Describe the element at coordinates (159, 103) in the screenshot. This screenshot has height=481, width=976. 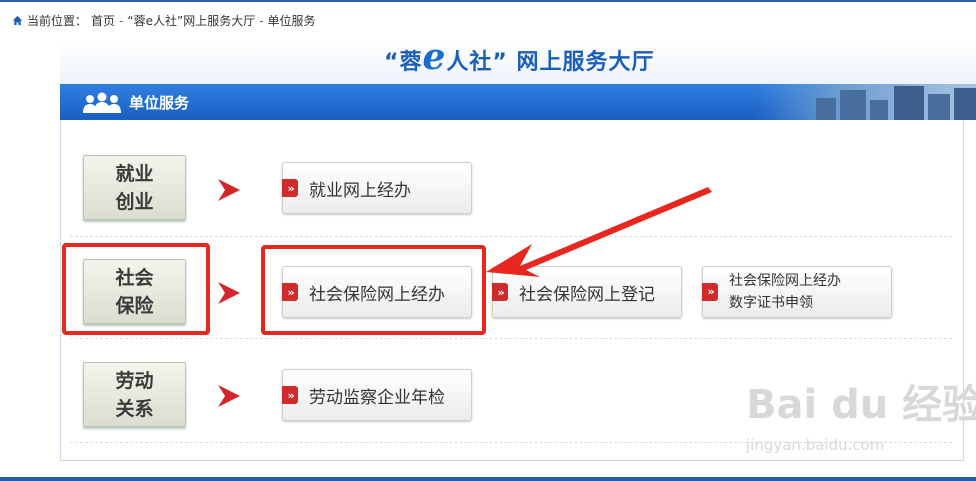
I see `section-title: 单位服务` at that location.